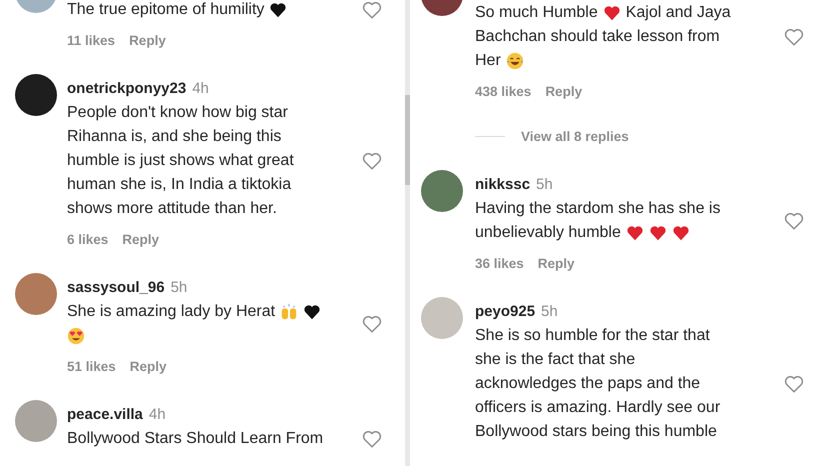 This screenshot has width=830, height=466. What do you see at coordinates (587, 384) in the screenshot?
I see `comment-text: acknowledges the paps and the` at bounding box center [587, 384].